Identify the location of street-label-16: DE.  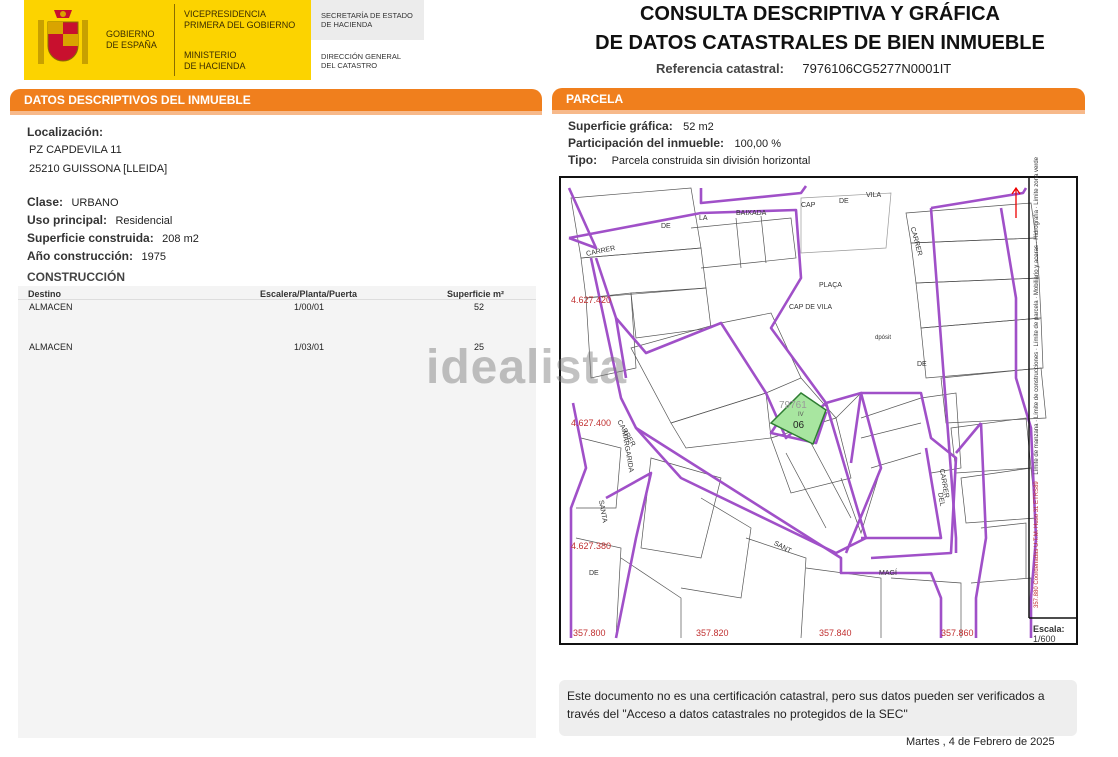
(594, 573).